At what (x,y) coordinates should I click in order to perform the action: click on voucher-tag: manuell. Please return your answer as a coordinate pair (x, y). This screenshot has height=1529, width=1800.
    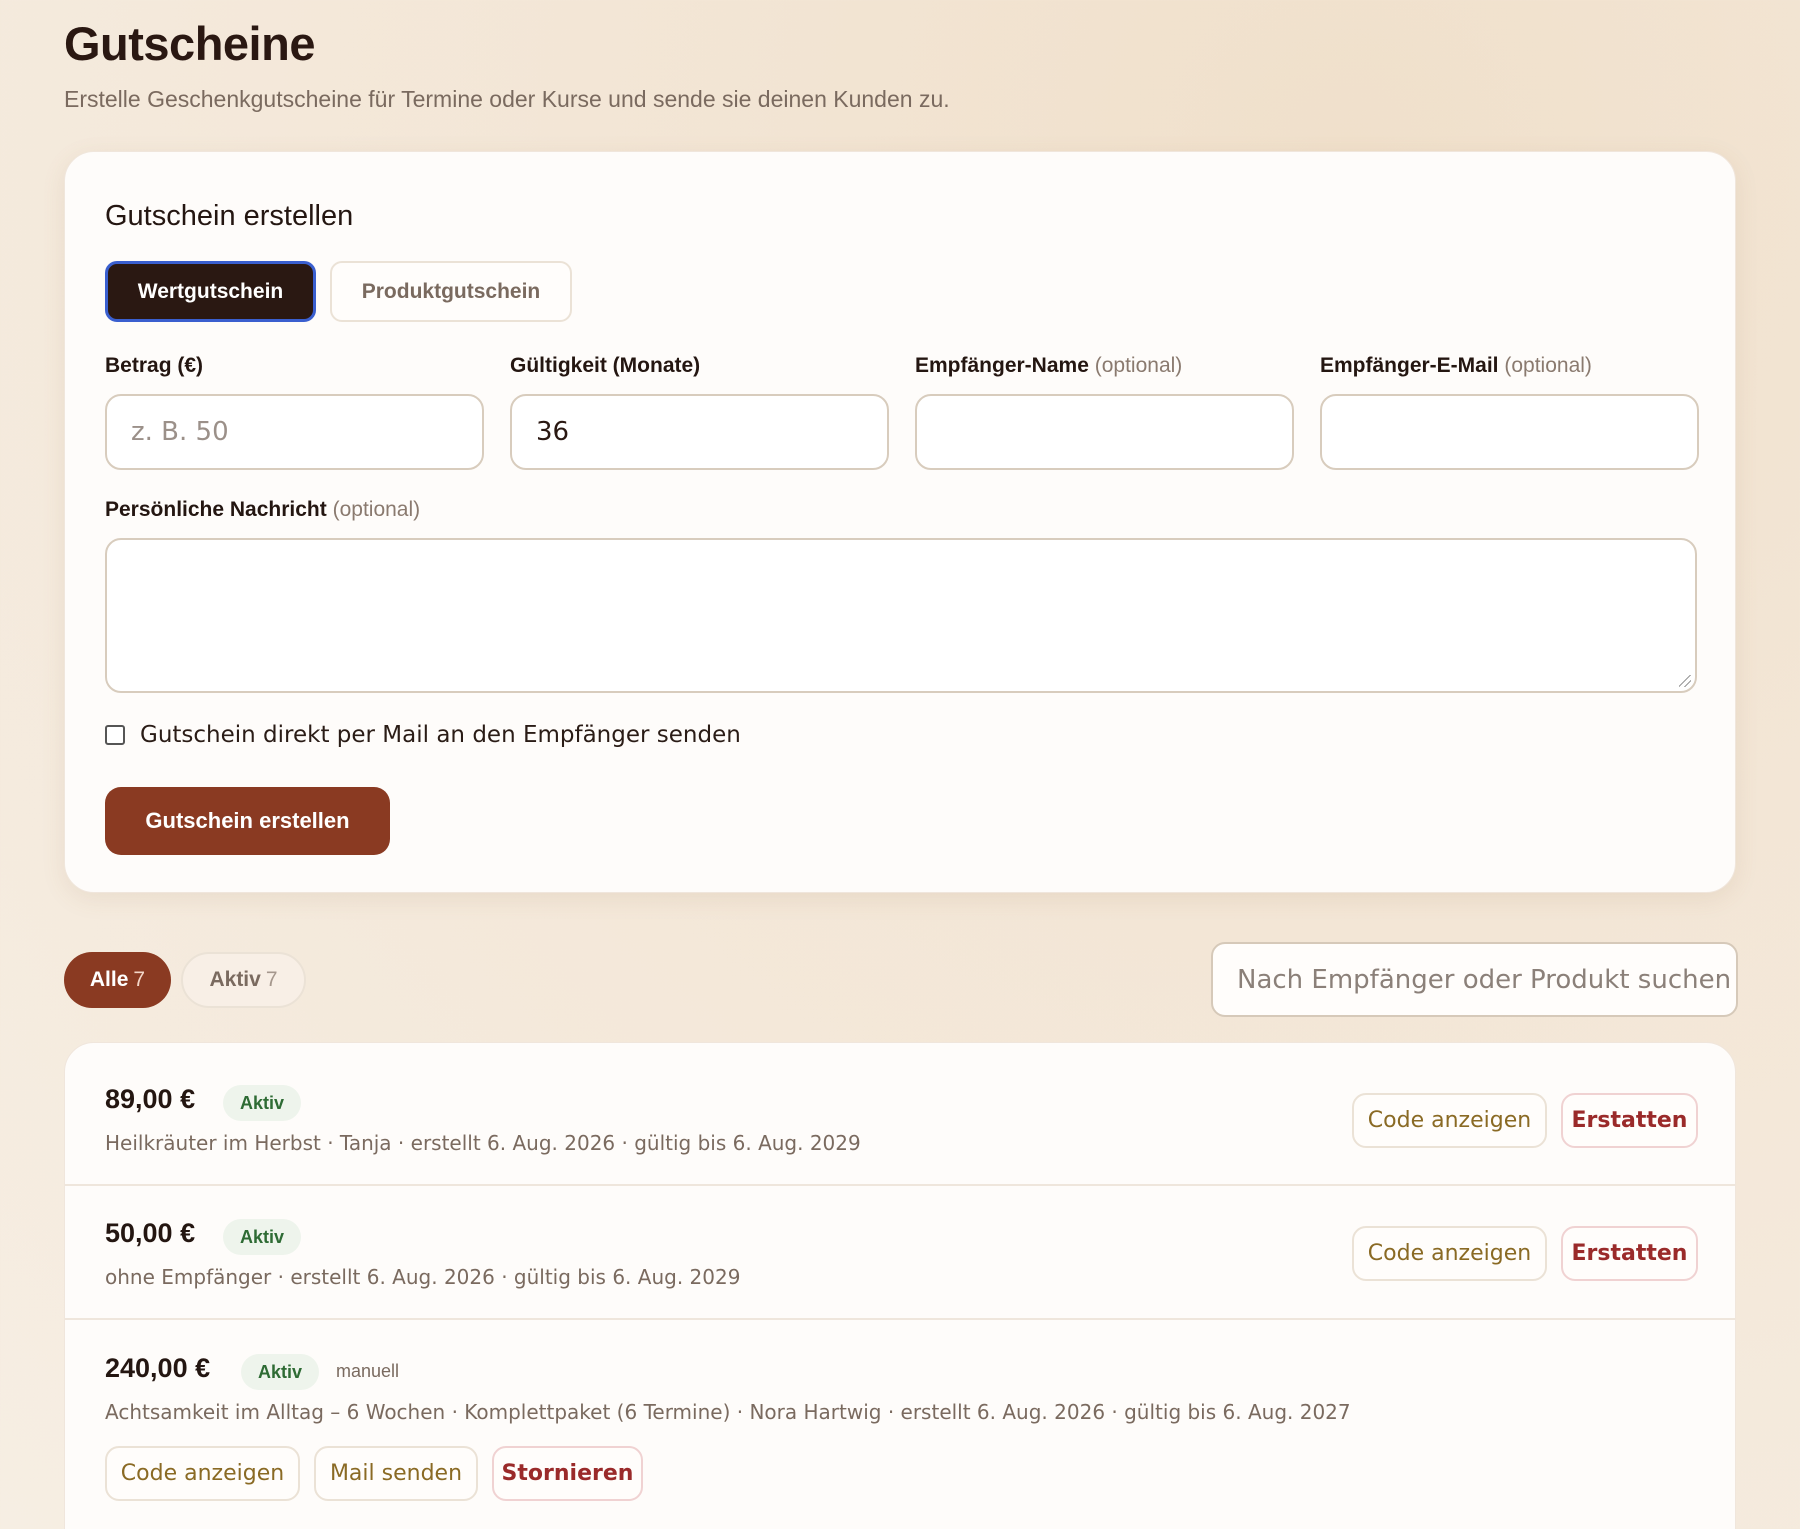
    Looking at the image, I should click on (368, 1371).